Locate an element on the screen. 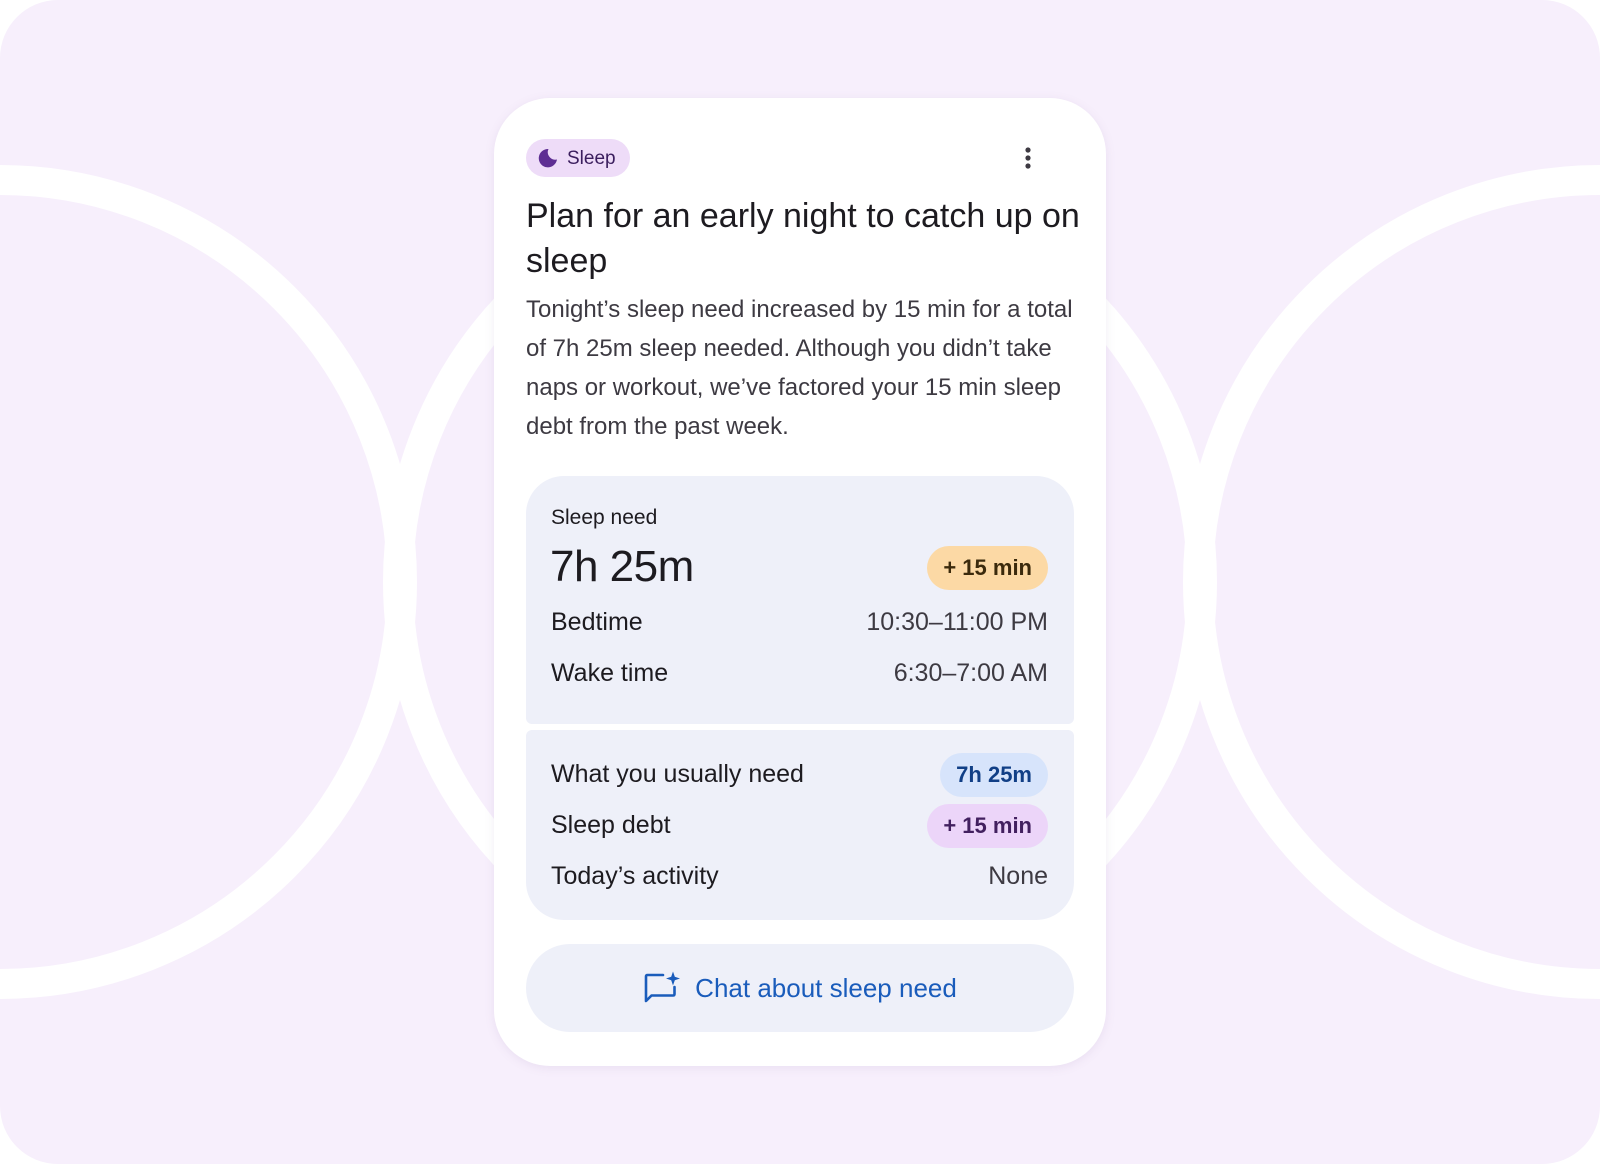 The height and width of the screenshot is (1164, 1600). usual-need-label: What you usually need is located at coordinates (677, 774).